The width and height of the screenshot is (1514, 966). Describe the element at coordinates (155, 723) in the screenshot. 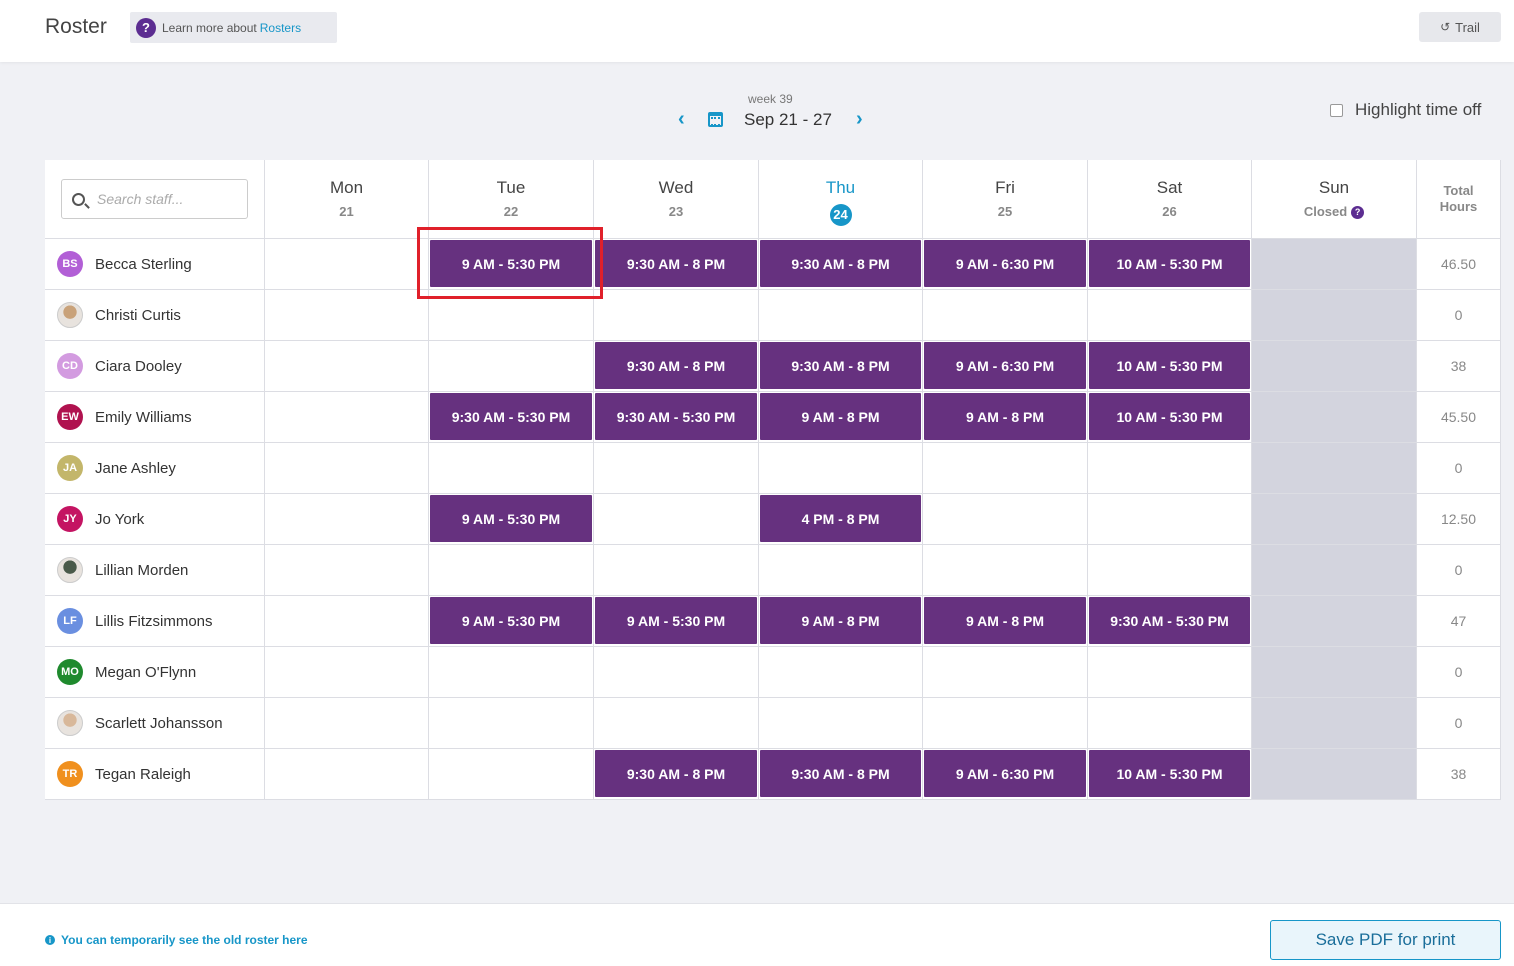

I see `staff-row-name: Scarlett Johansson` at that location.